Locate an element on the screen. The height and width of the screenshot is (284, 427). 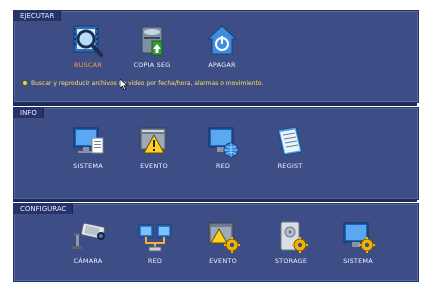
menu-item-info-sistema: SISTEMA is located at coordinates (88, 147).